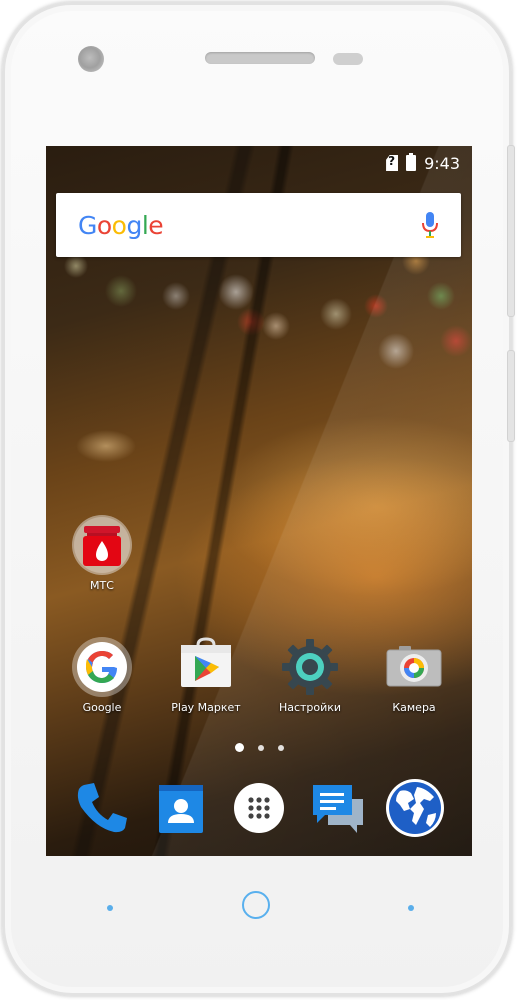 The width and height of the screenshot is (520, 1000). What do you see at coordinates (392, 163) in the screenshot?
I see `sim-unknown-icon` at bounding box center [392, 163].